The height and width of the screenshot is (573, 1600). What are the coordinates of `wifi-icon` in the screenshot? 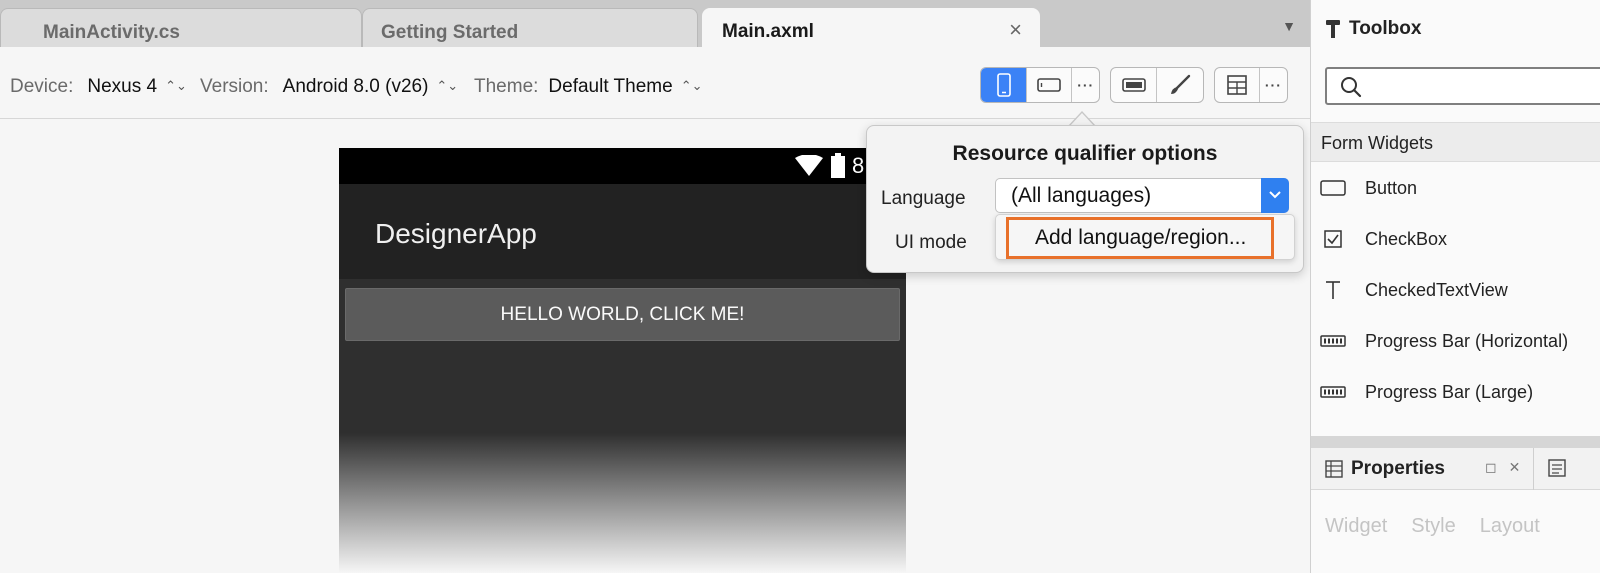 It's located at (809, 165).